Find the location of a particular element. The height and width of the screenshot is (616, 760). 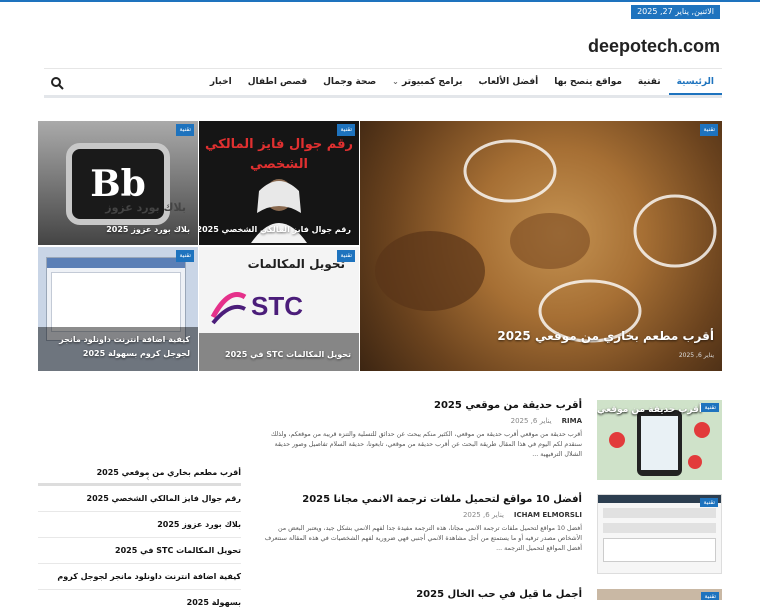

post-author: ICHAM ELMORSLI is located at coordinates (548, 515).